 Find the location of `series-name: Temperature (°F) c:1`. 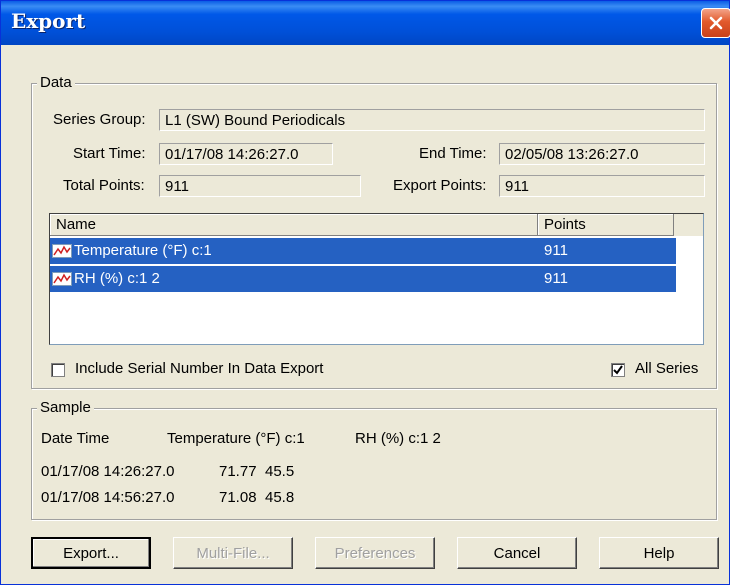

series-name: Temperature (°F) c:1 is located at coordinates (143, 250).